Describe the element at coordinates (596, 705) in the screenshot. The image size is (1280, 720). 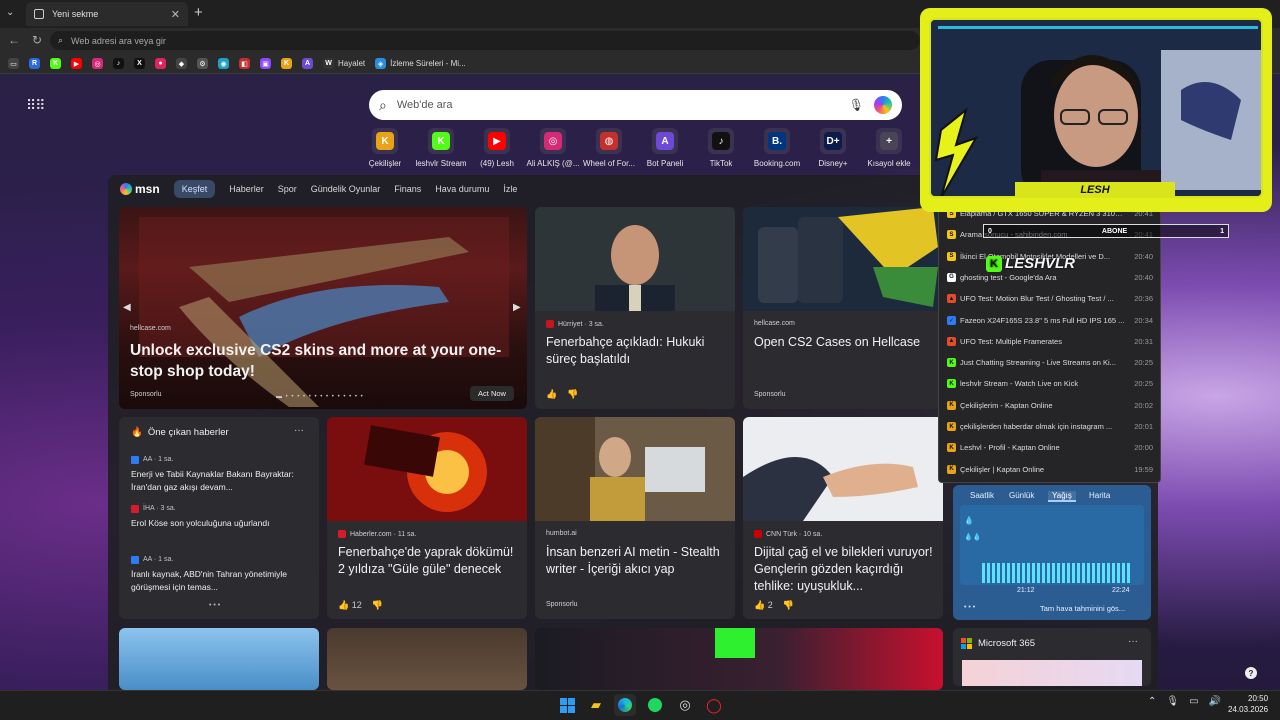
I see `file-explorer-icon: ▰` at that location.